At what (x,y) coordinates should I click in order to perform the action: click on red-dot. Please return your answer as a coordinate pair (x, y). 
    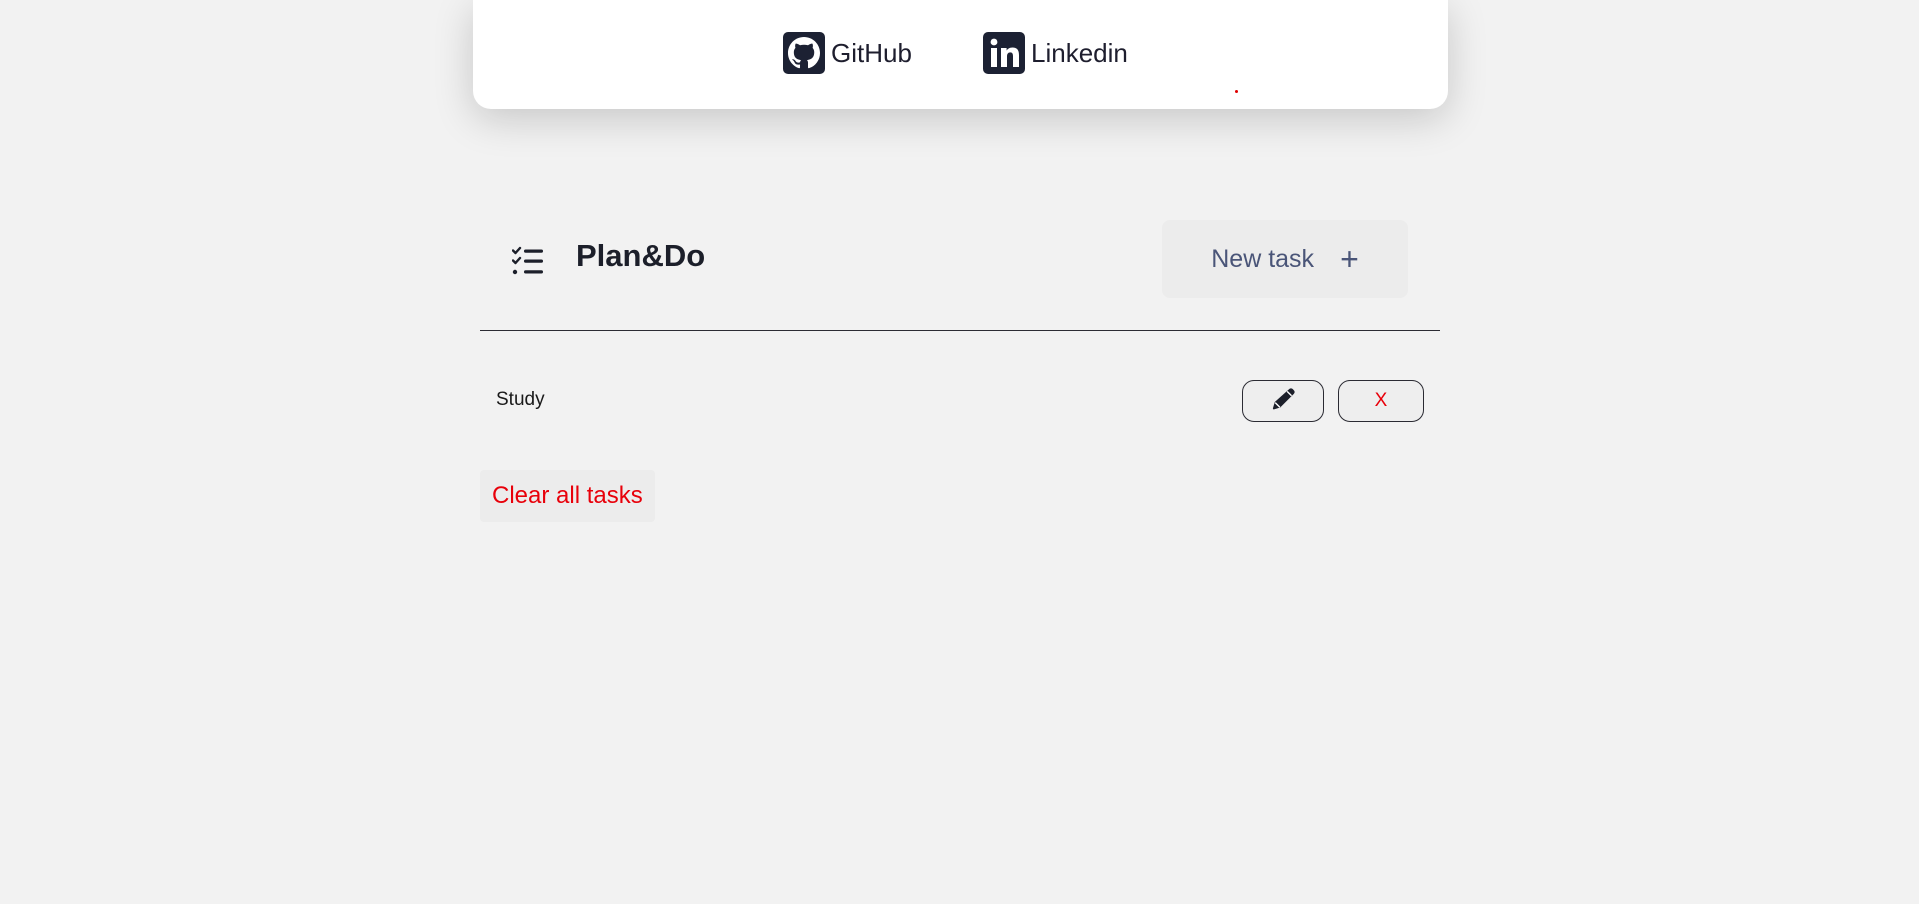
    Looking at the image, I should click on (1236, 91).